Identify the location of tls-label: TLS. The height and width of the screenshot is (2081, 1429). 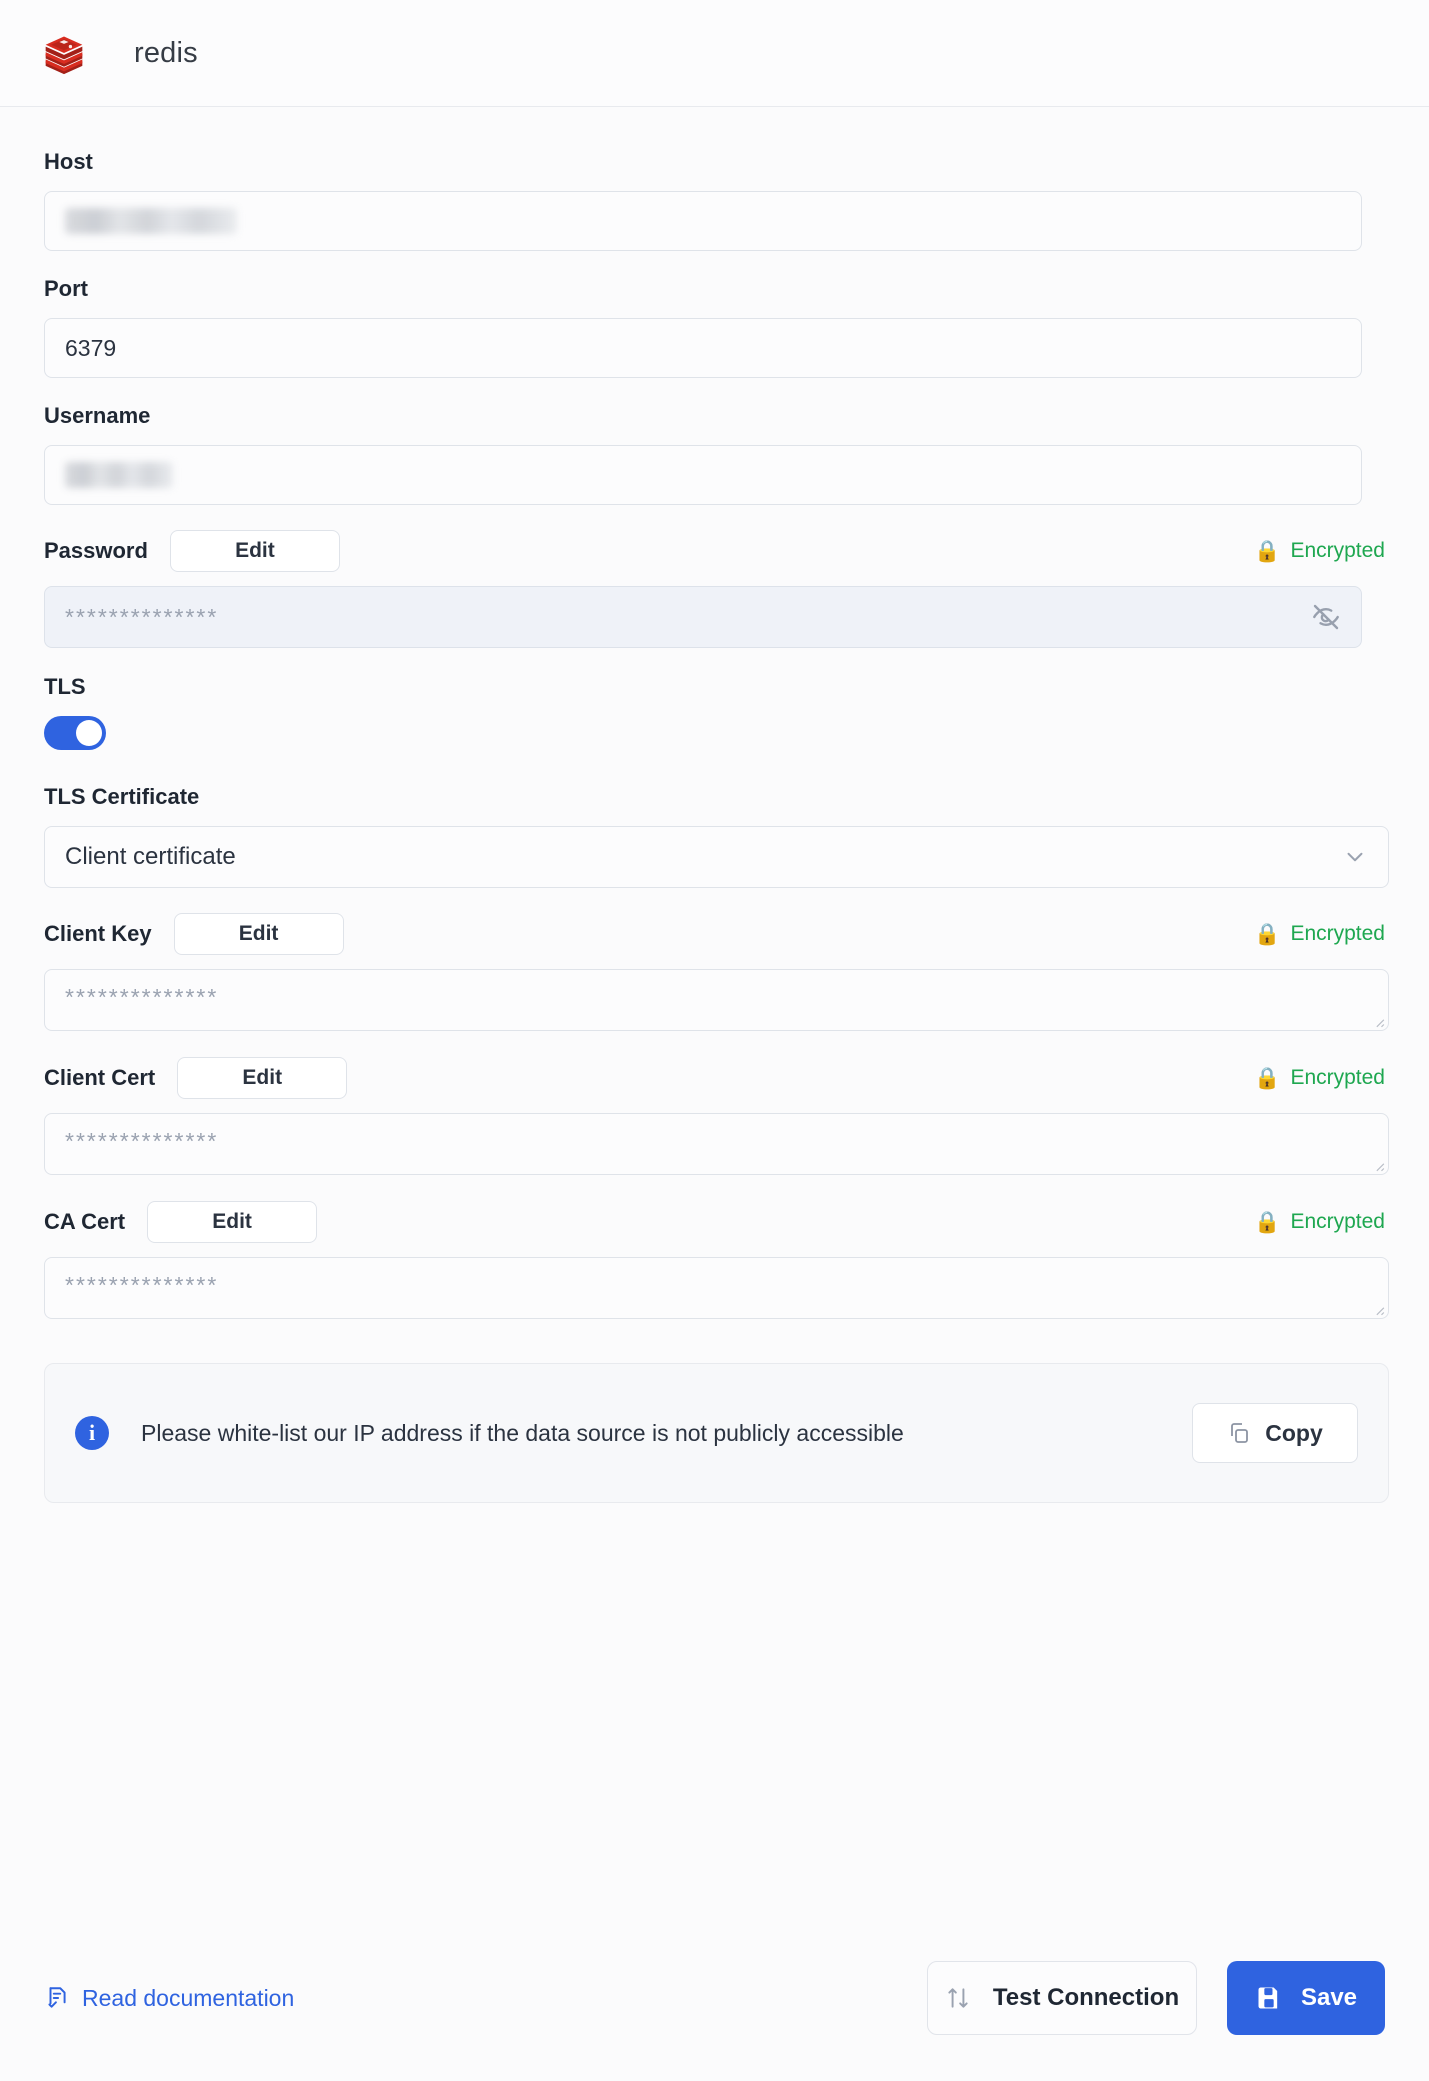
(65, 686).